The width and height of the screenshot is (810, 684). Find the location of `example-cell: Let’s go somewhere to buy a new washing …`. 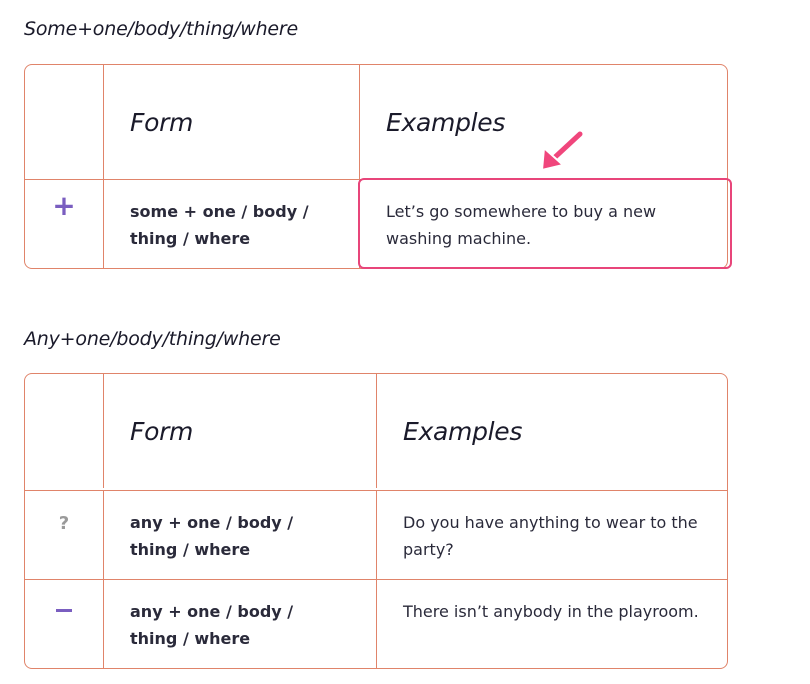

example-cell: Let’s go somewhere to buy a new washing … is located at coordinates (543, 224).